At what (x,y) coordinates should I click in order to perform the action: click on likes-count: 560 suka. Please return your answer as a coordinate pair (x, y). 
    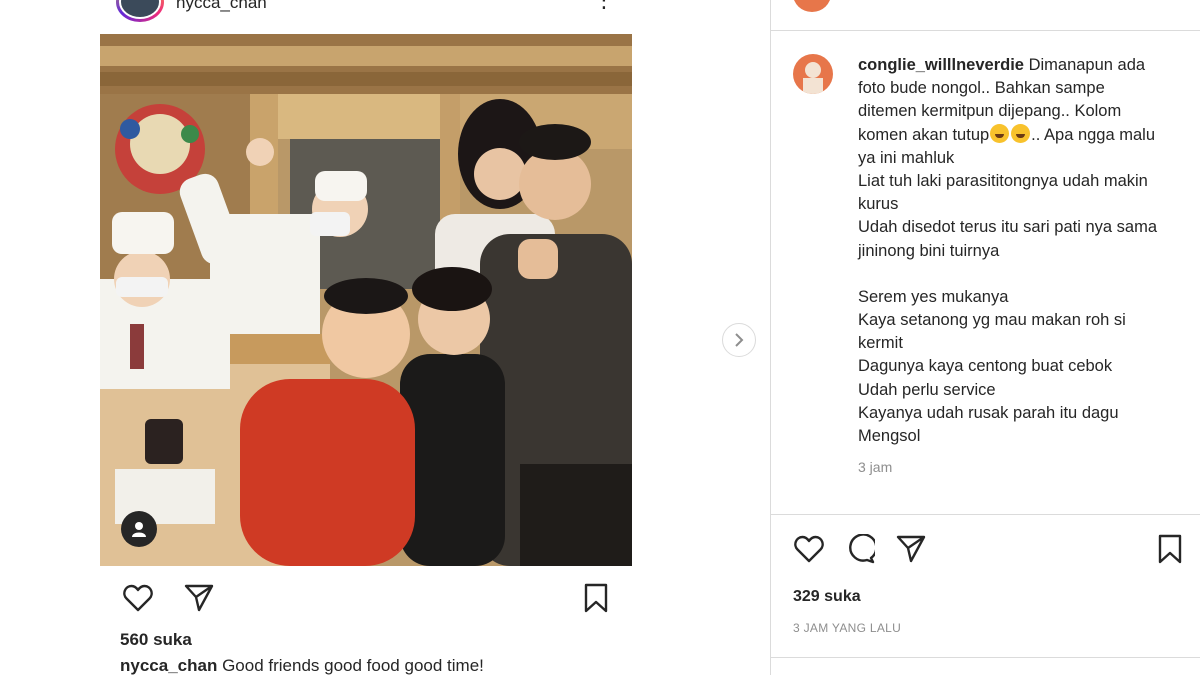
    Looking at the image, I should click on (156, 640).